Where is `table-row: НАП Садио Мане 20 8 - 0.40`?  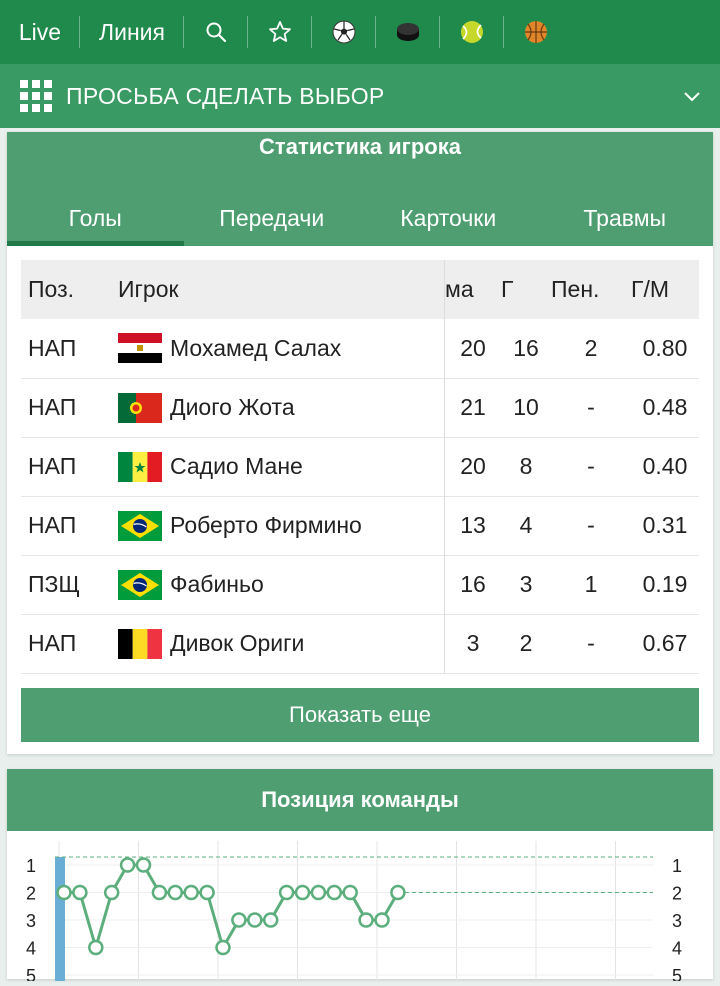
table-row: НАП Садио Мане 20 8 - 0.40 is located at coordinates (360, 466).